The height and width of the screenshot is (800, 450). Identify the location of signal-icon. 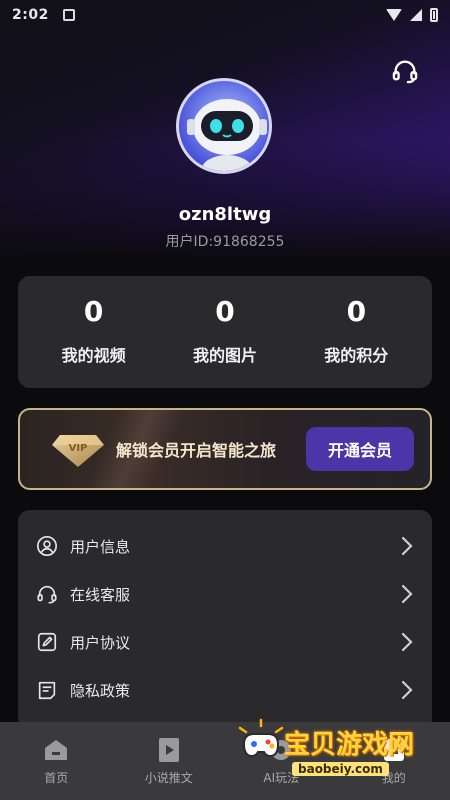
(416, 15).